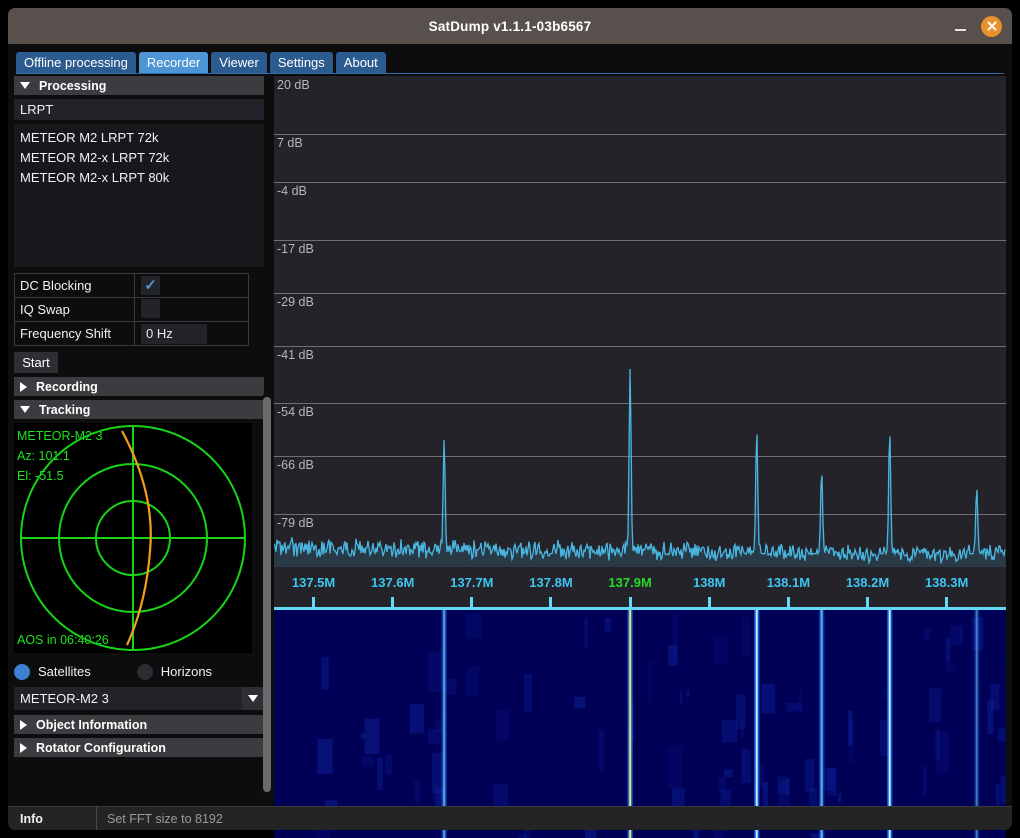  Describe the element at coordinates (76, 62) in the screenshot. I see `tab-offline-processing: Offline processing` at that location.